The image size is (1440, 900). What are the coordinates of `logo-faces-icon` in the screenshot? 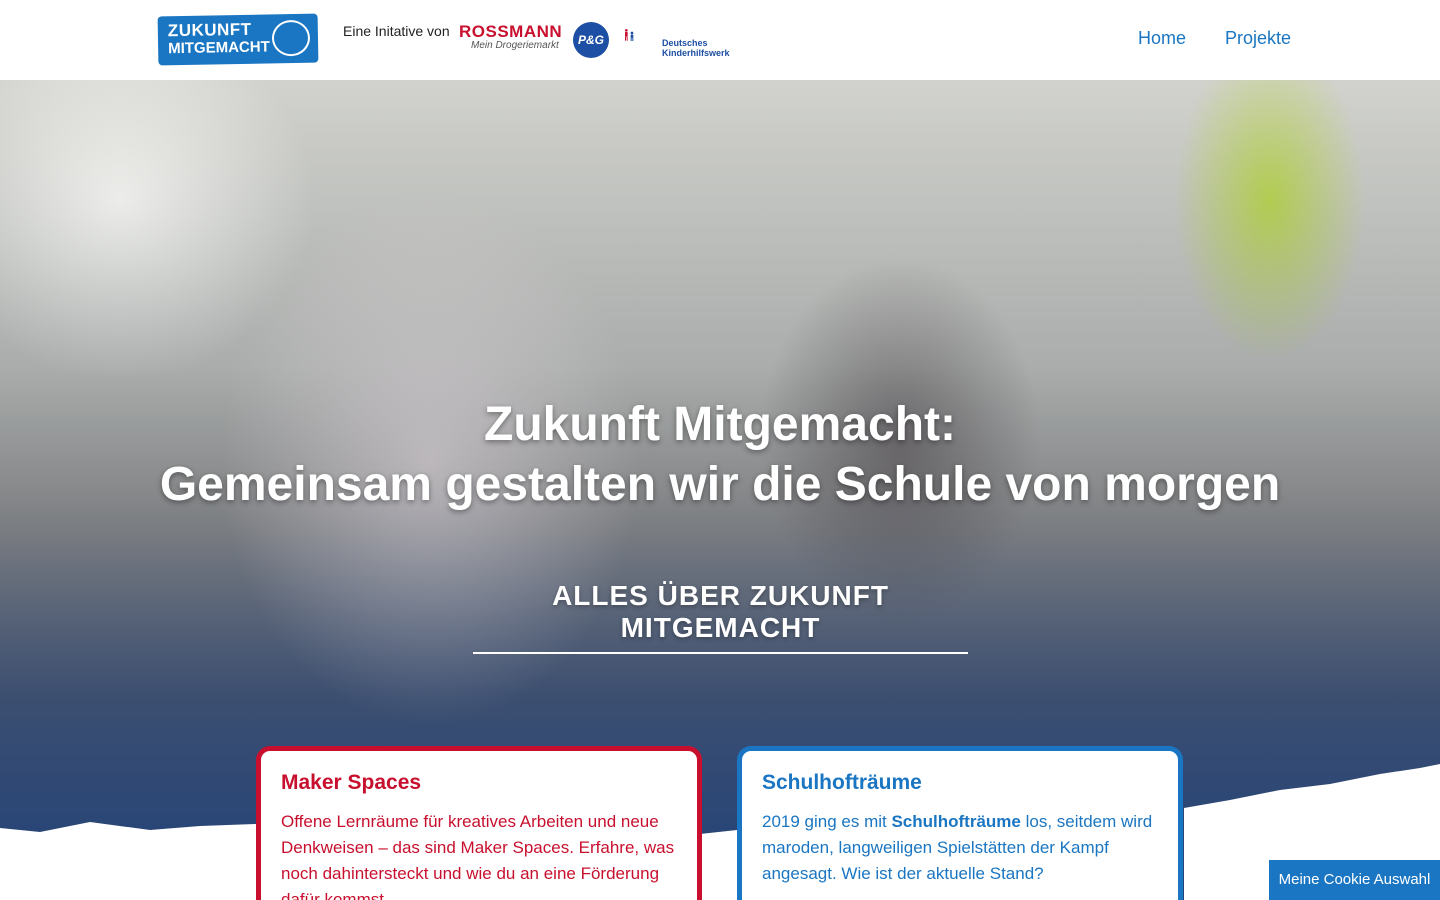 It's located at (291, 38).